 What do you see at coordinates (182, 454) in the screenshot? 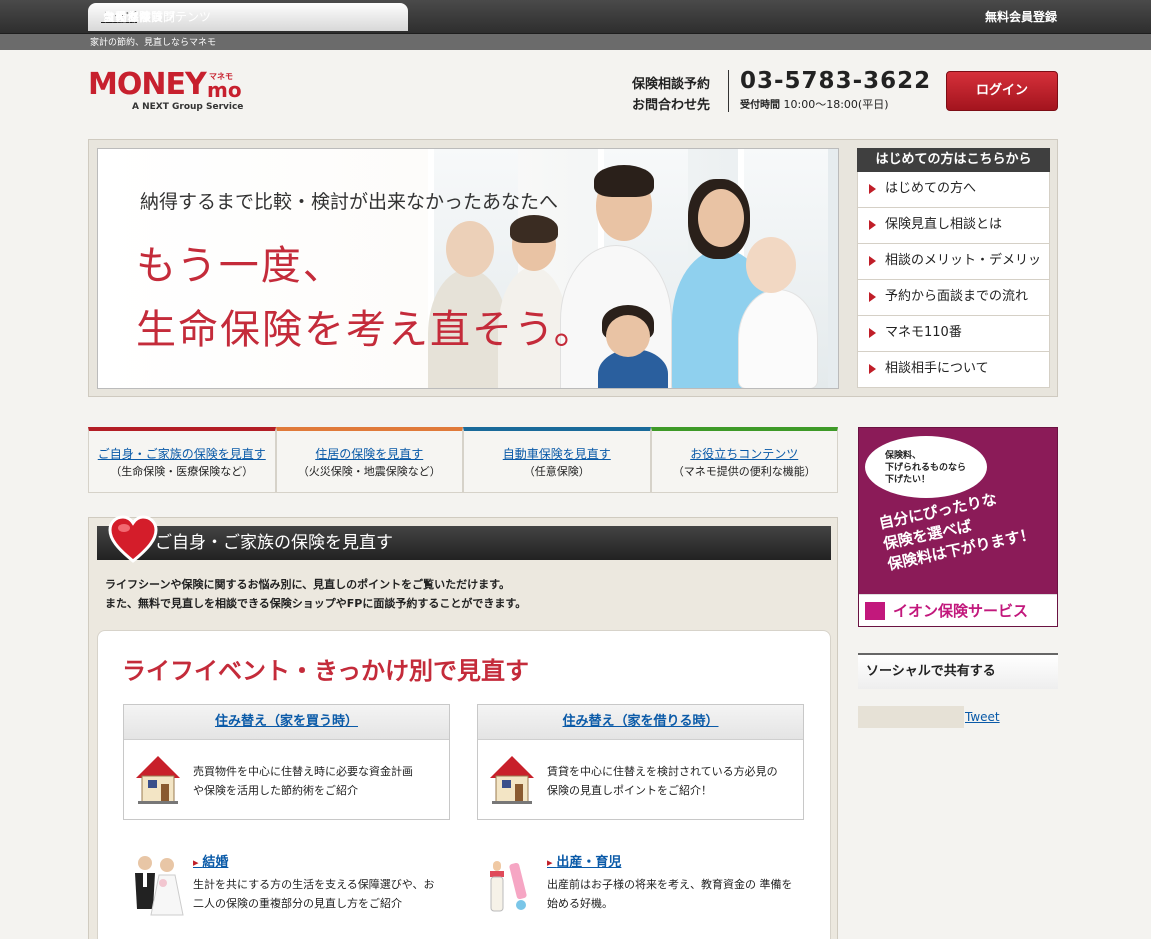
I see `category-family-link: ご自身・ご家族の保険を見直す` at bounding box center [182, 454].